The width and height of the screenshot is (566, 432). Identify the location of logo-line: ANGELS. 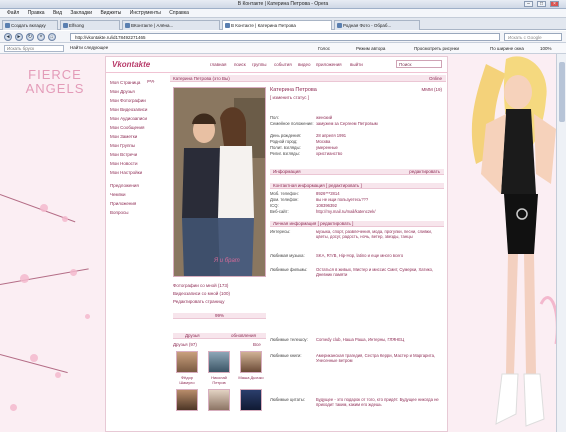
(55, 88).